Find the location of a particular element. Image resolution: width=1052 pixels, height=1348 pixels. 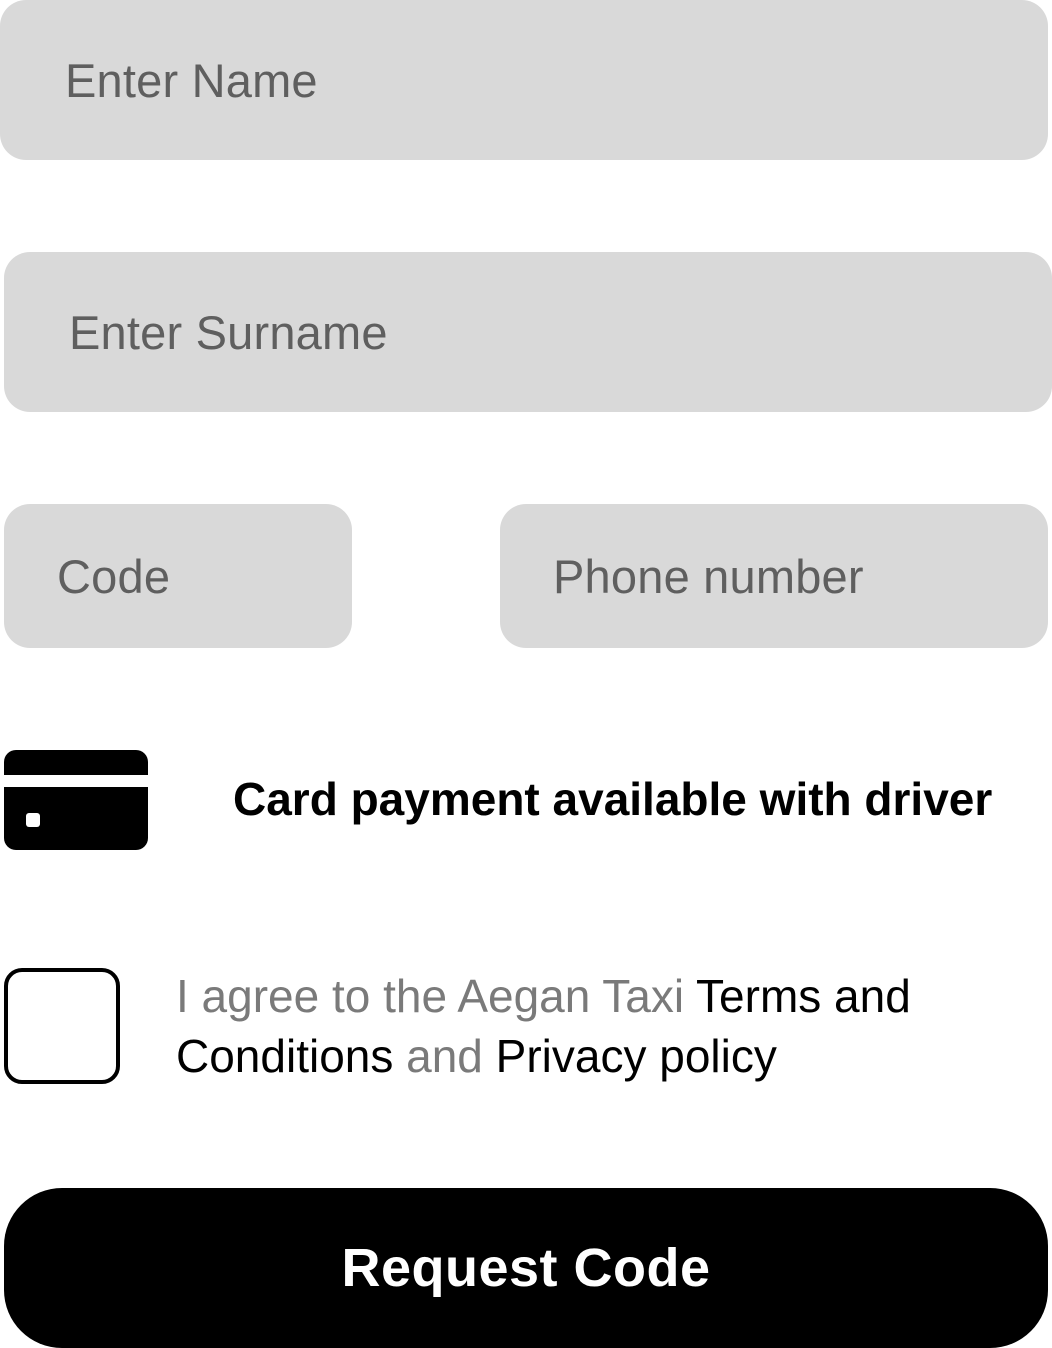

agreement-prefix: I agree to the Aegan Taxi is located at coordinates (436, 996).